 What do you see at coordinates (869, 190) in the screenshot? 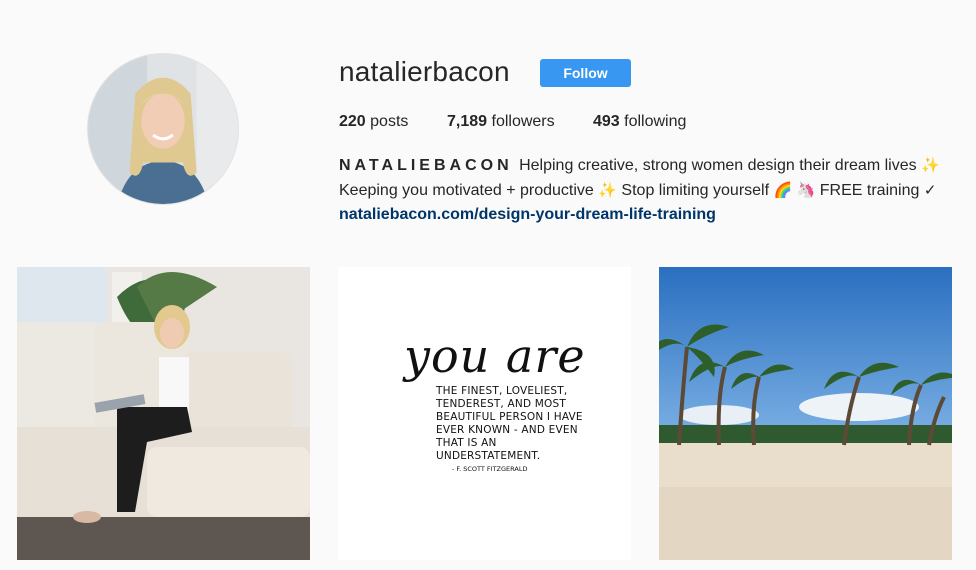
I see `bio-text-4: FREE training` at bounding box center [869, 190].